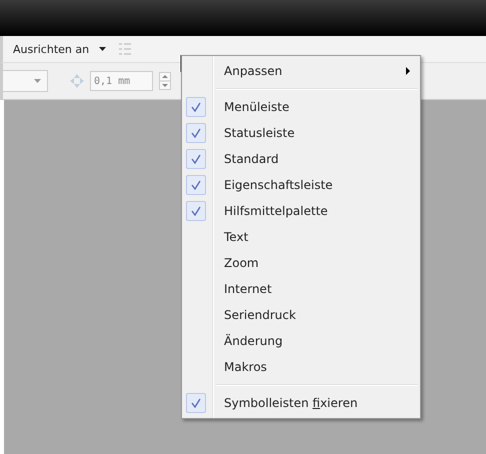  What do you see at coordinates (59, 49) in the screenshot?
I see `align-dropdown: Ausrichten an` at bounding box center [59, 49].